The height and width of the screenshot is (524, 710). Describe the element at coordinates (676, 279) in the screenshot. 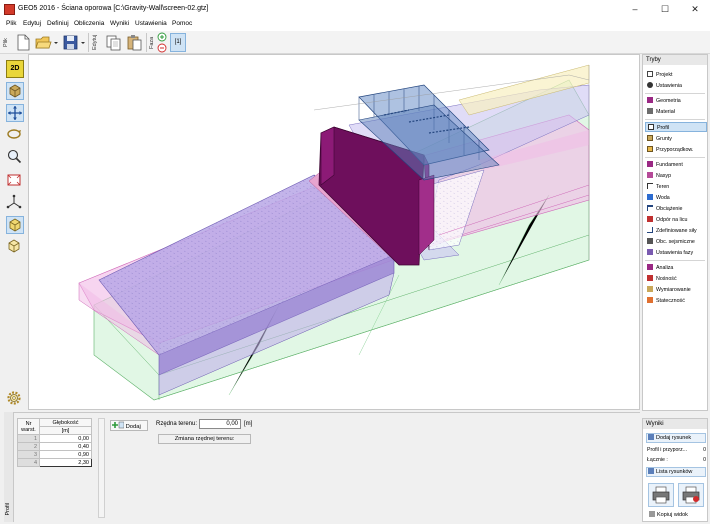

I see `mode-bearing-capacity: Nośność` at that location.